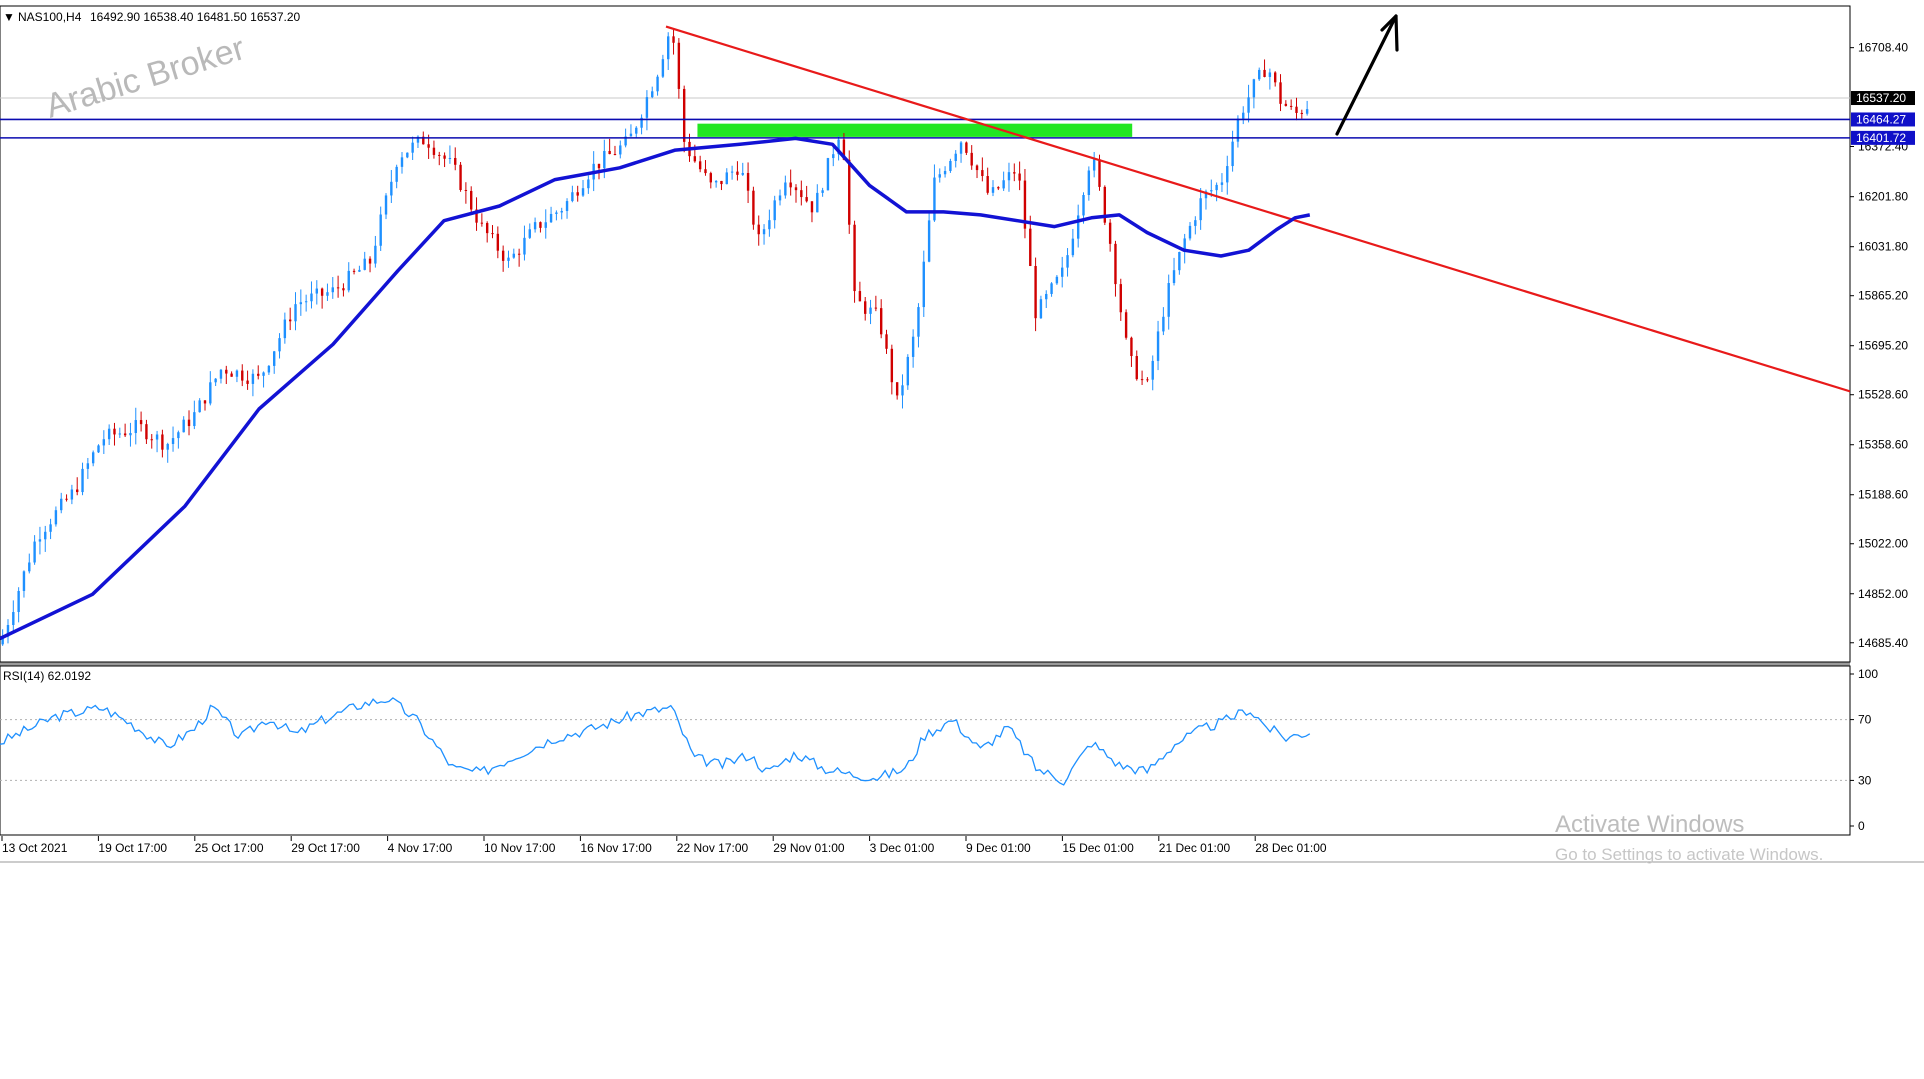 This screenshot has height=1079, width=1924. Describe the element at coordinates (1883, 544) in the screenshot. I see `y-tick-label: 15022.00` at that location.